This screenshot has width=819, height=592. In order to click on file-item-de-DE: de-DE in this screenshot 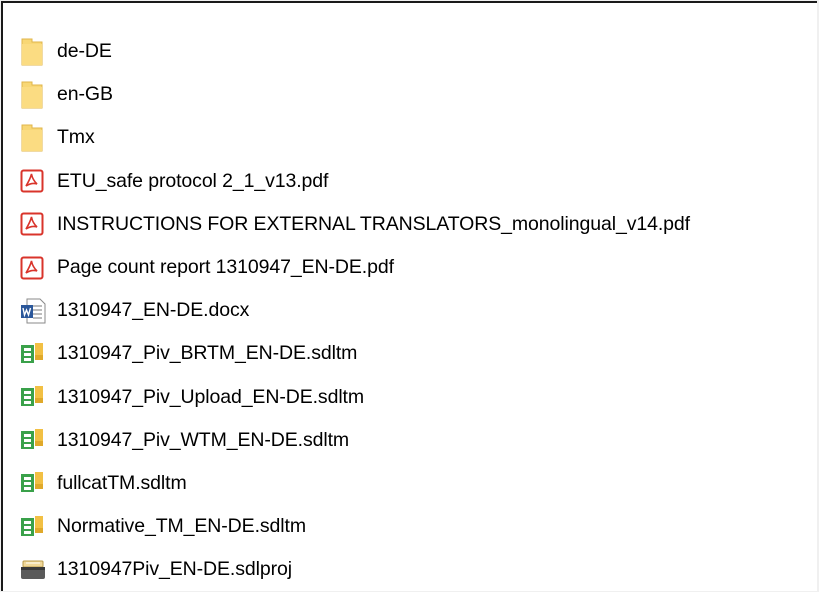, I will do `click(415, 51)`.